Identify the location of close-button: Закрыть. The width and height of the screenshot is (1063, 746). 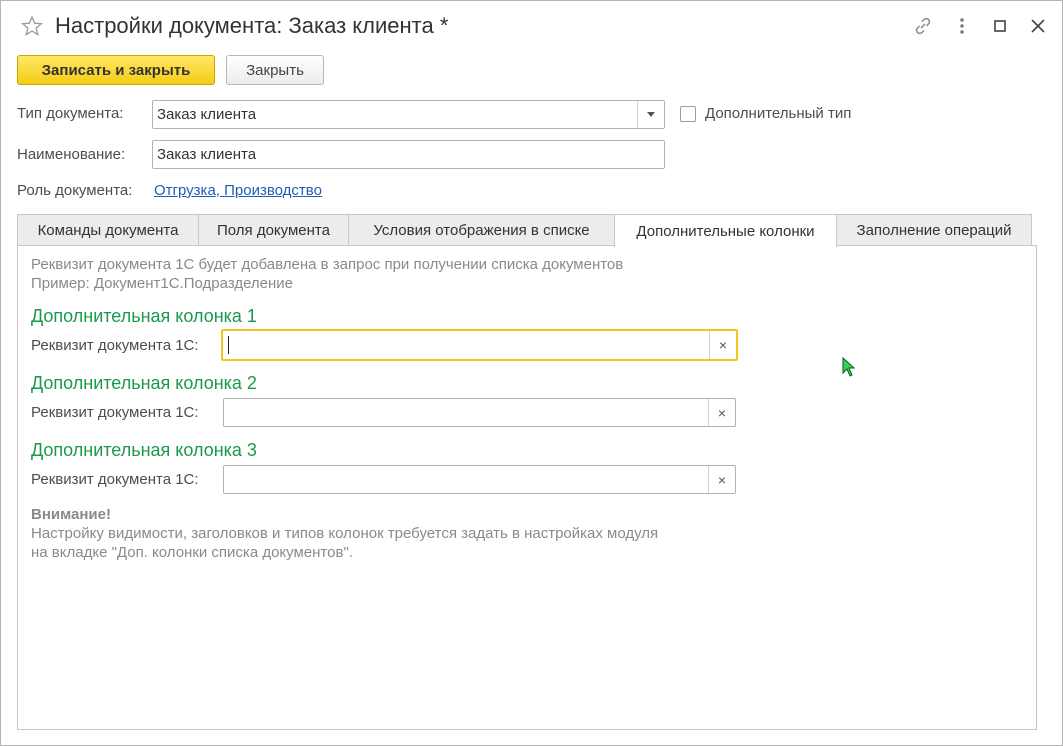
(275, 70).